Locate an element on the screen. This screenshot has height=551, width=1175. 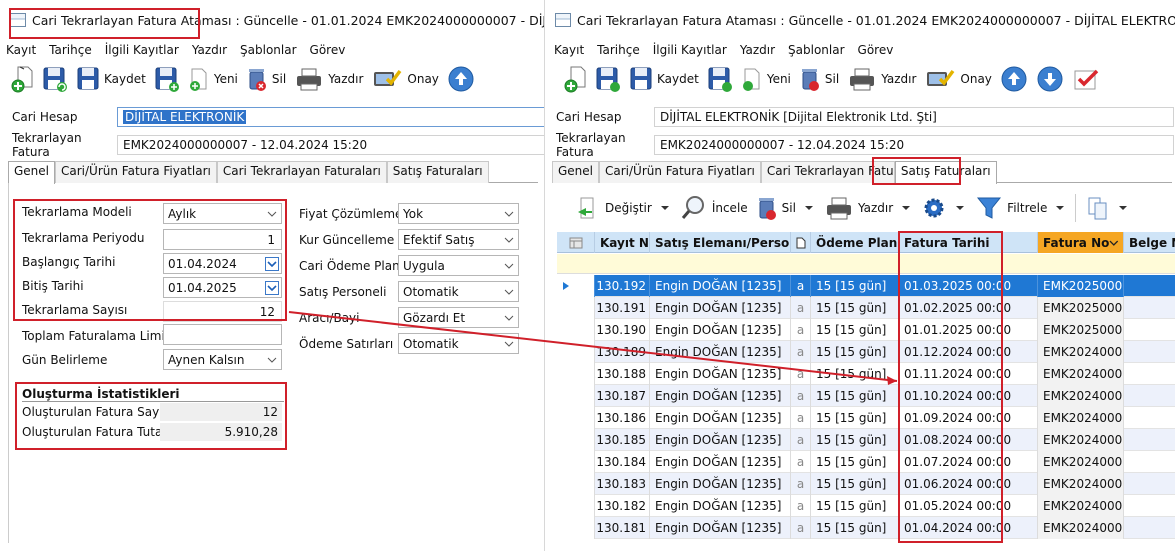
tab-cari-urun-fiyatlari: Cari/Ürün Fatura Fiyatları is located at coordinates (136, 172).